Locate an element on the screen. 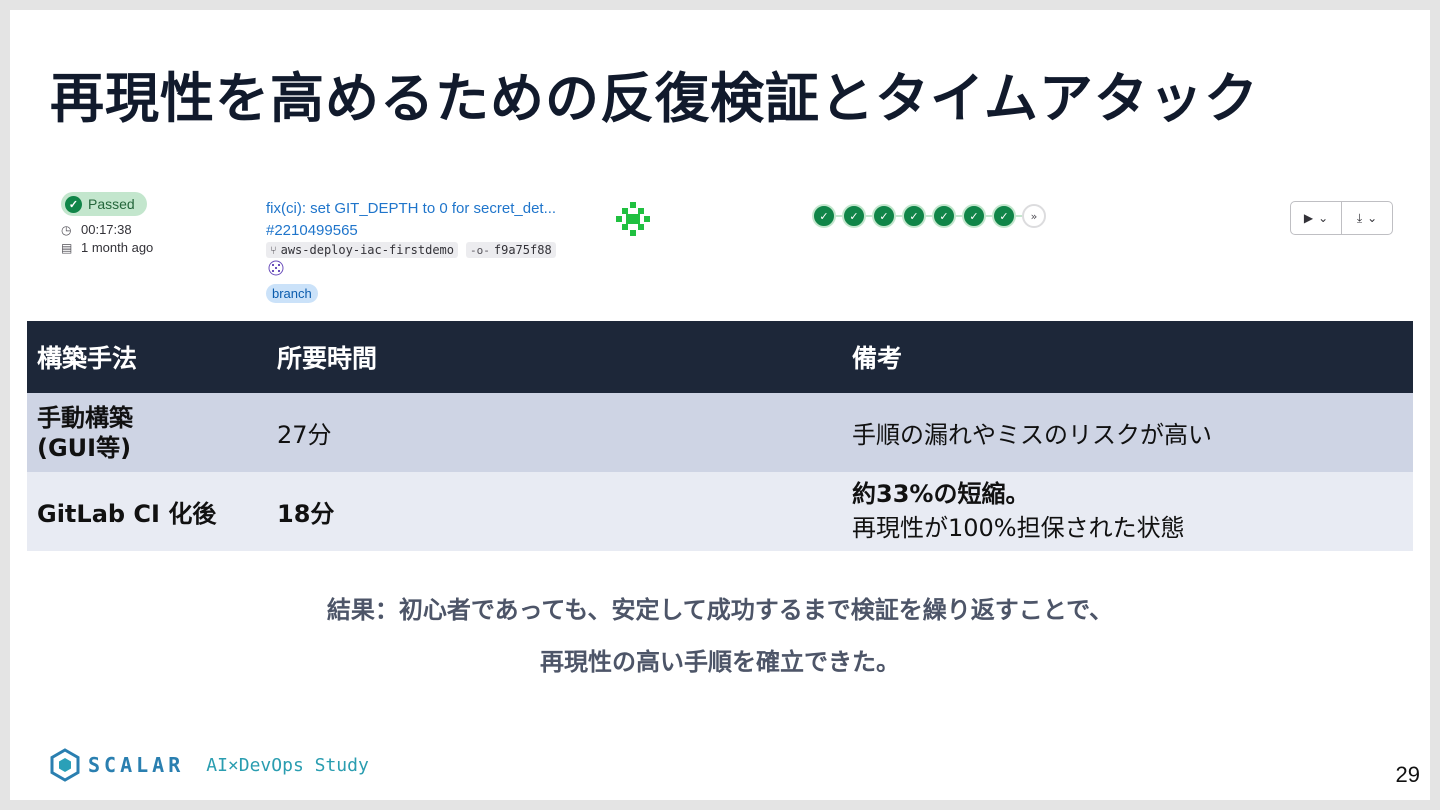 The image size is (1440, 810). calendar-icon: ▤ is located at coordinates (67, 247).